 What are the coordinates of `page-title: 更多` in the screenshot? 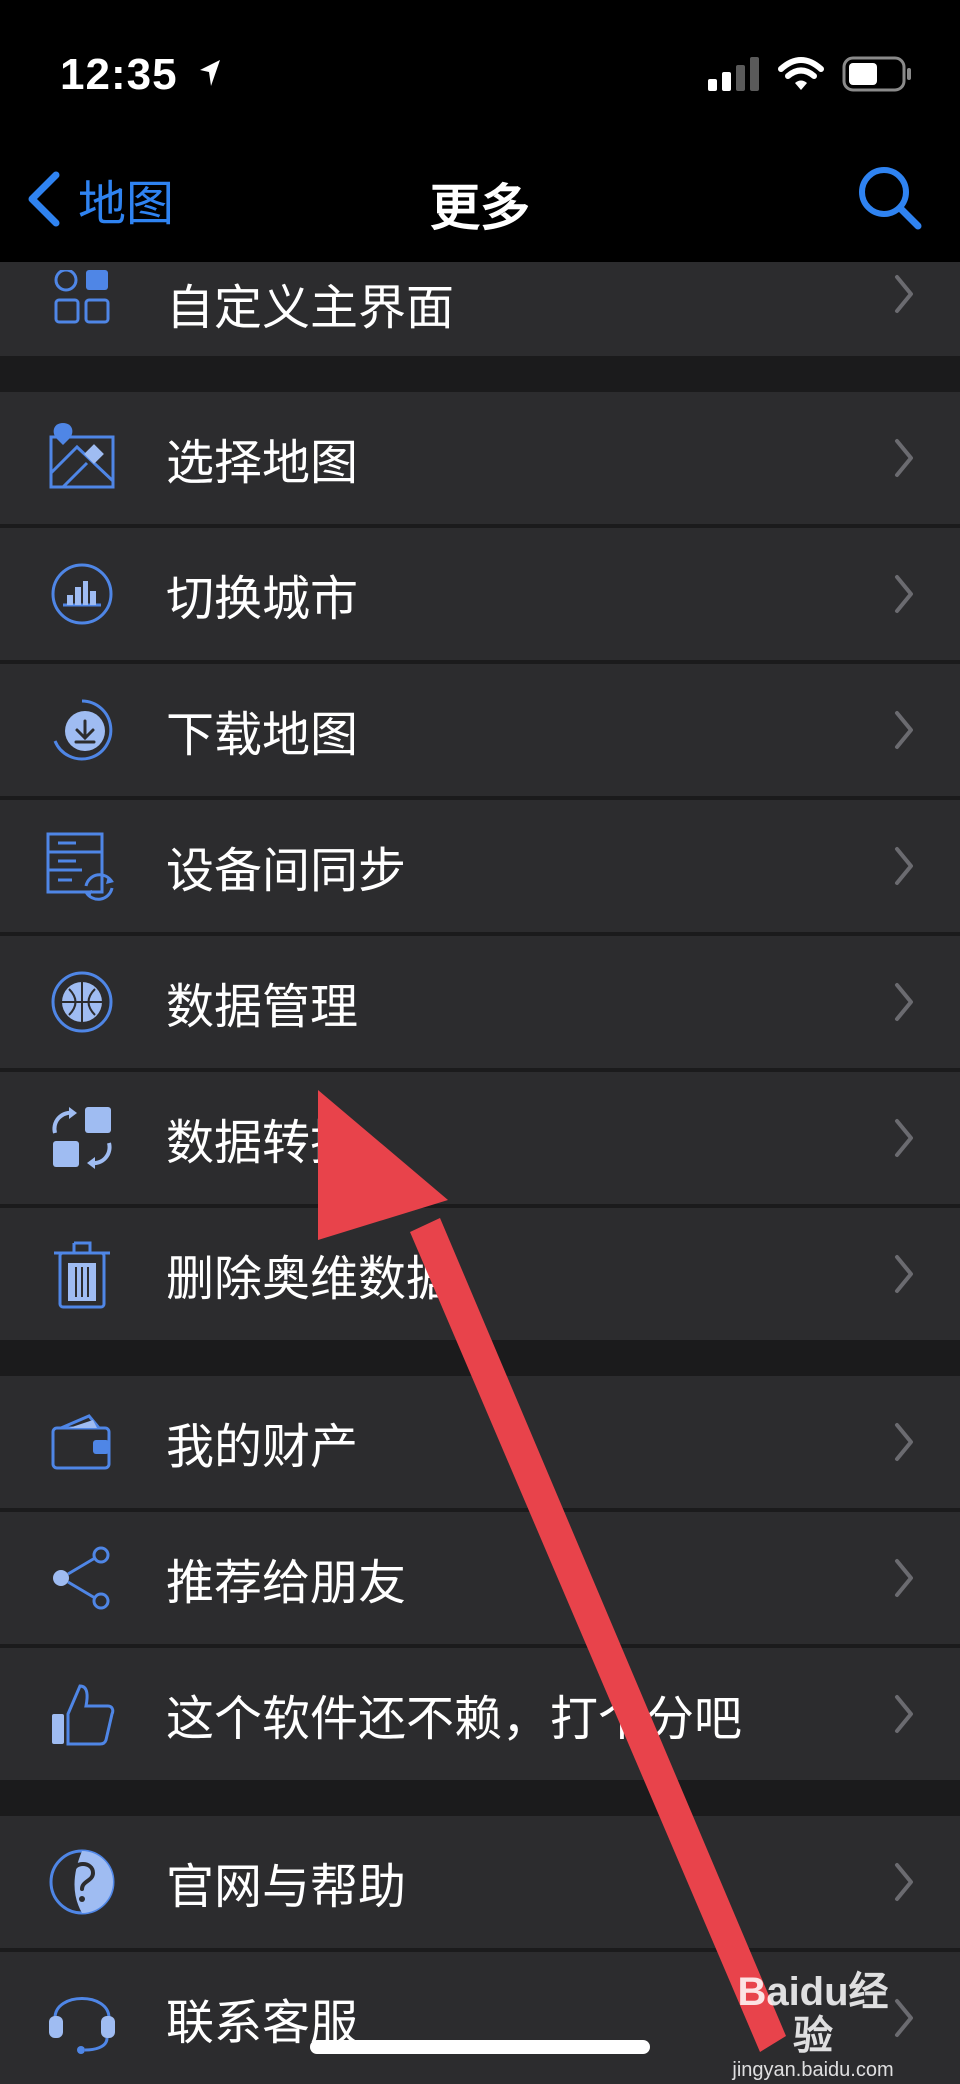 It's located at (480, 208).